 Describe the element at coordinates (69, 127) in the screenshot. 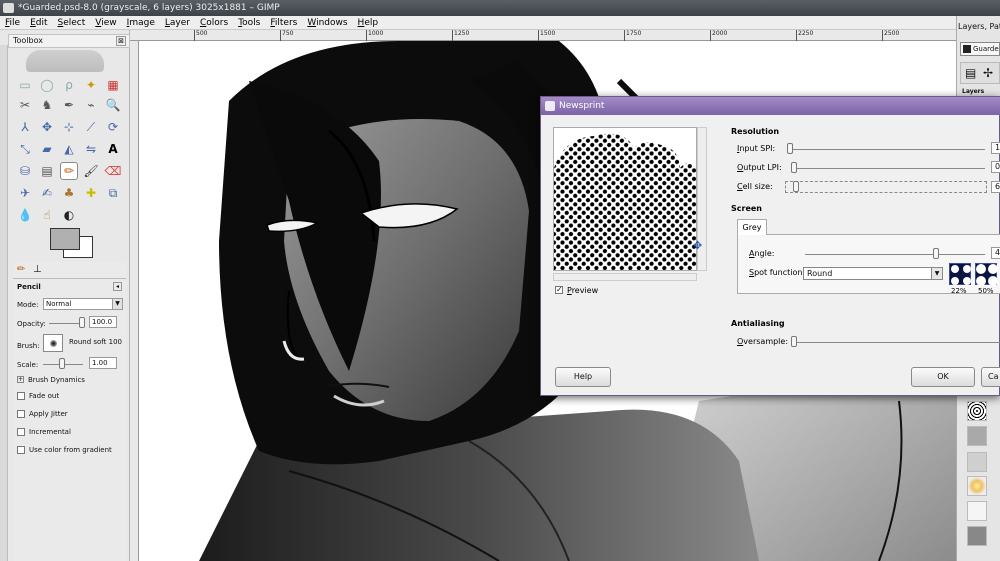

I see `align-tool-icon: ⊹` at that location.